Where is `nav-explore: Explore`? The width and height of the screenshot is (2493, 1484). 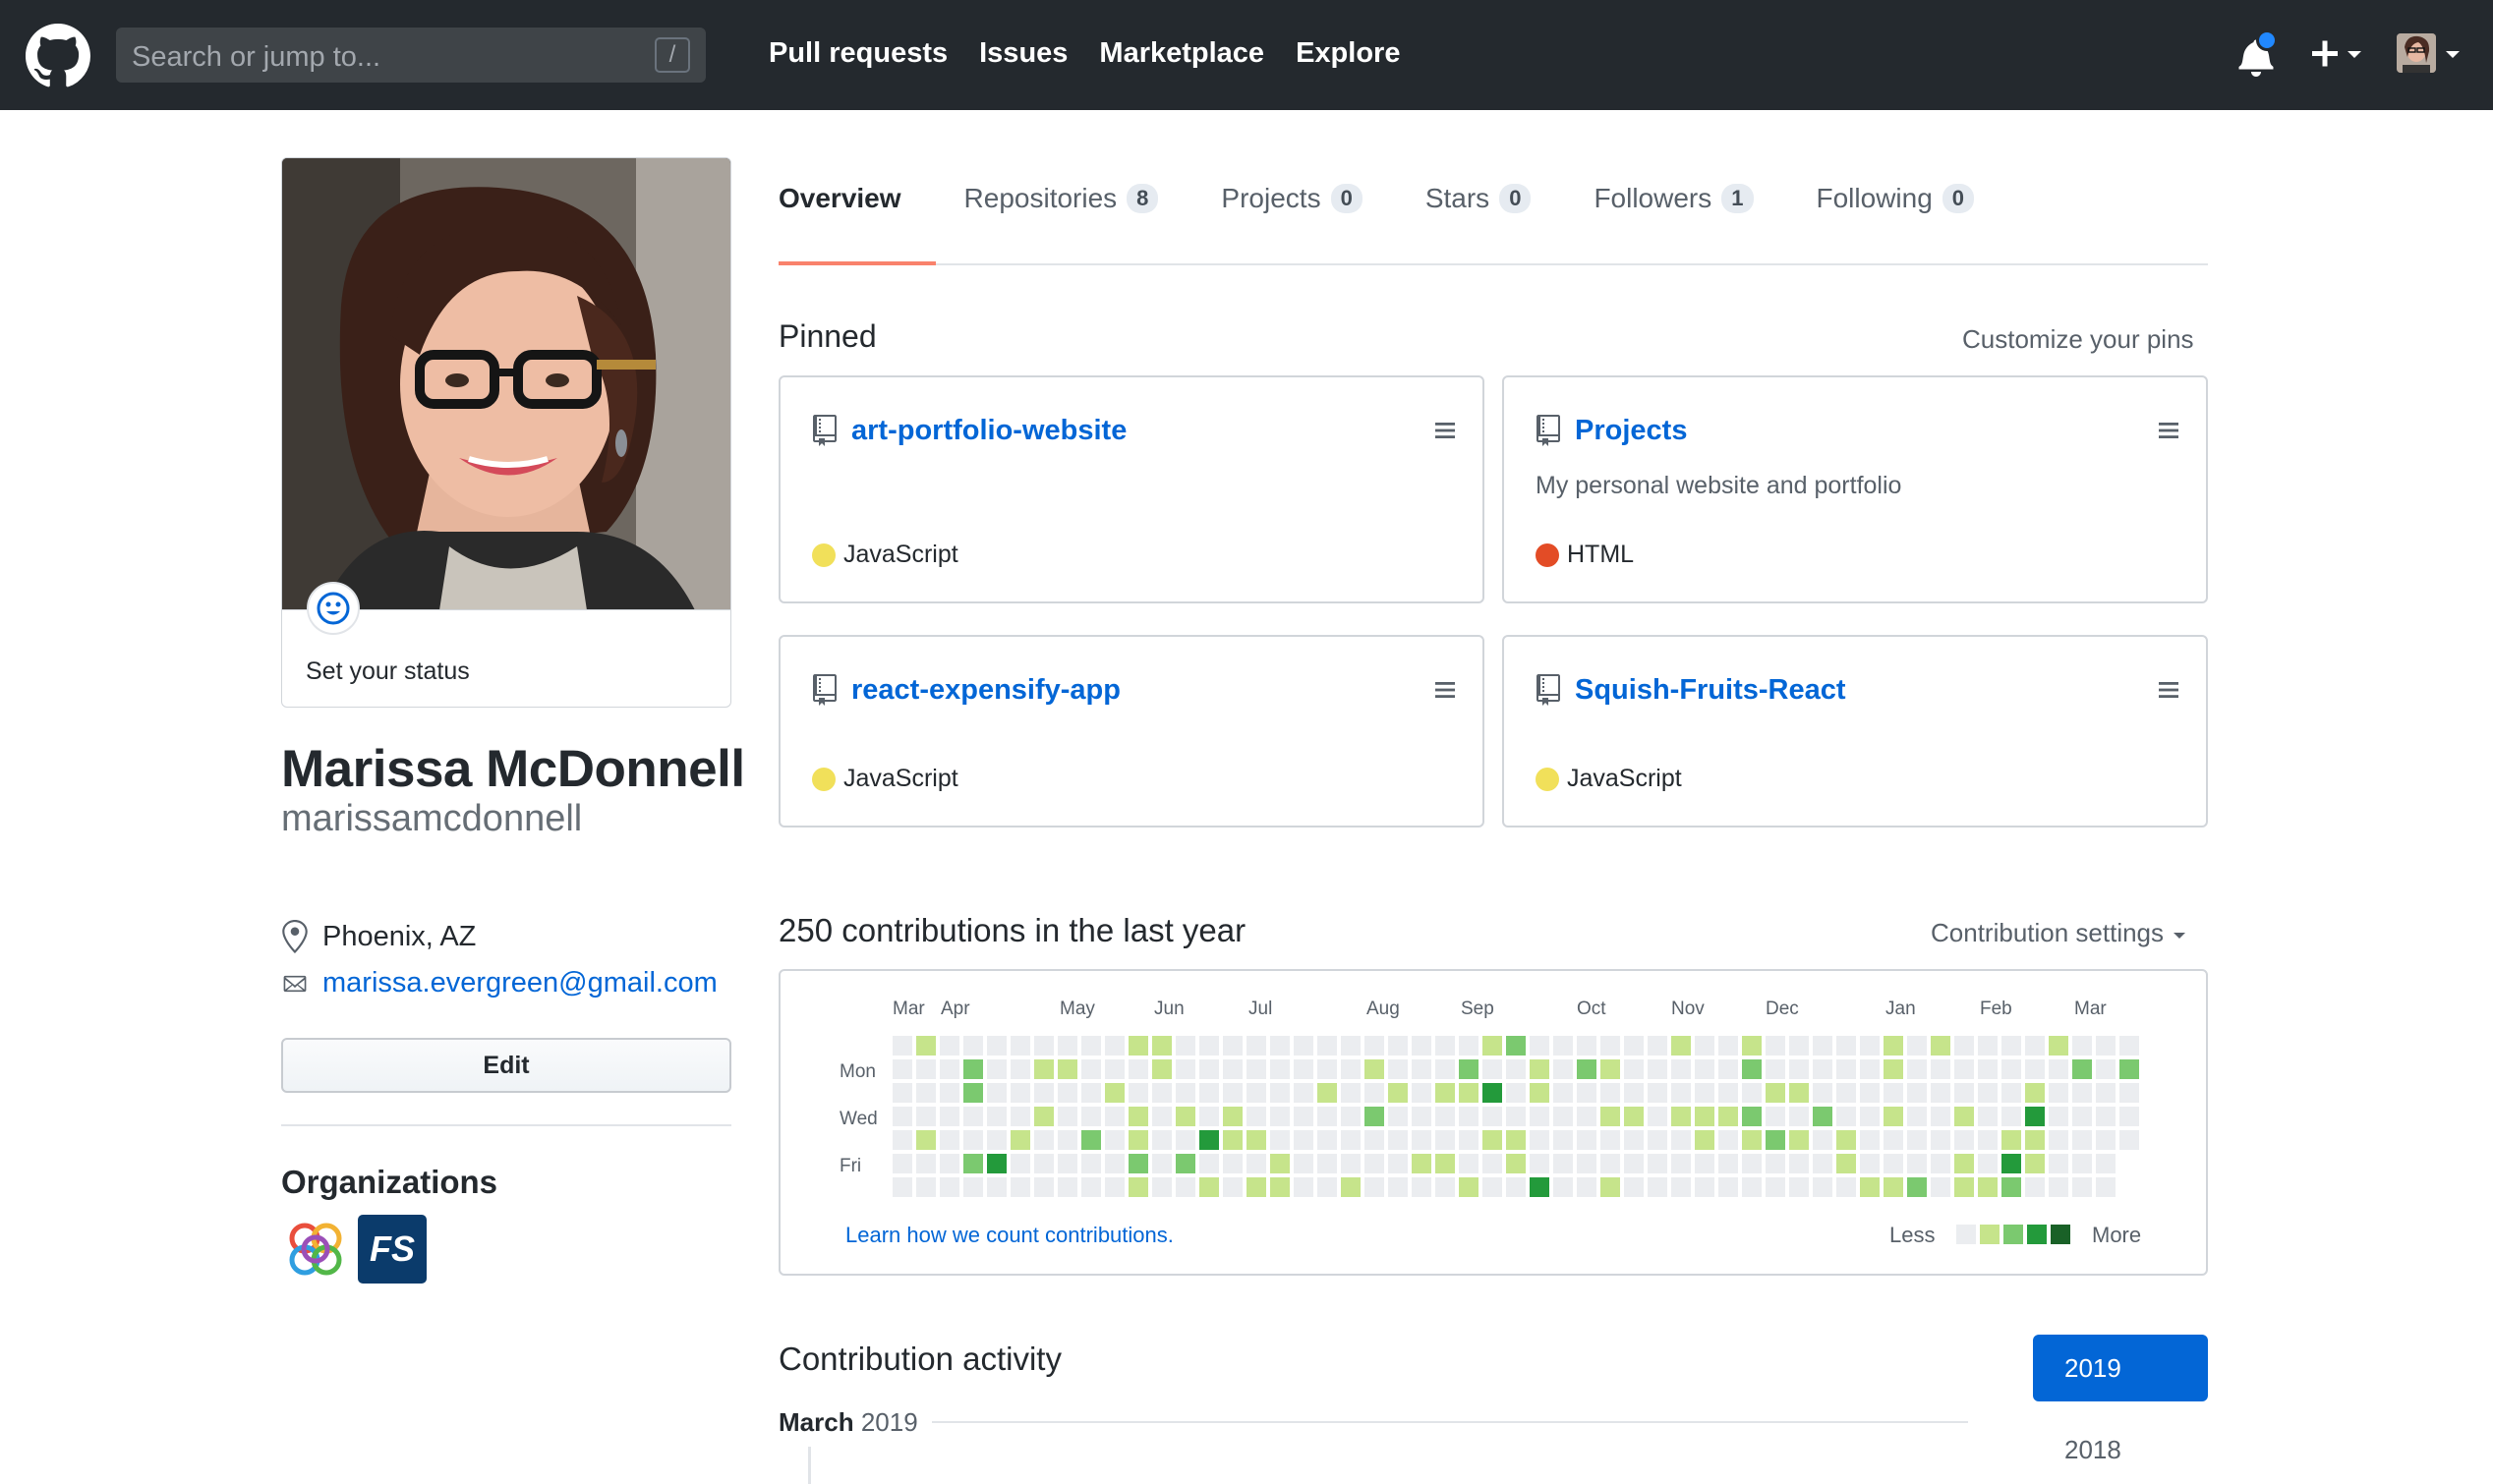 nav-explore: Explore is located at coordinates (1348, 53).